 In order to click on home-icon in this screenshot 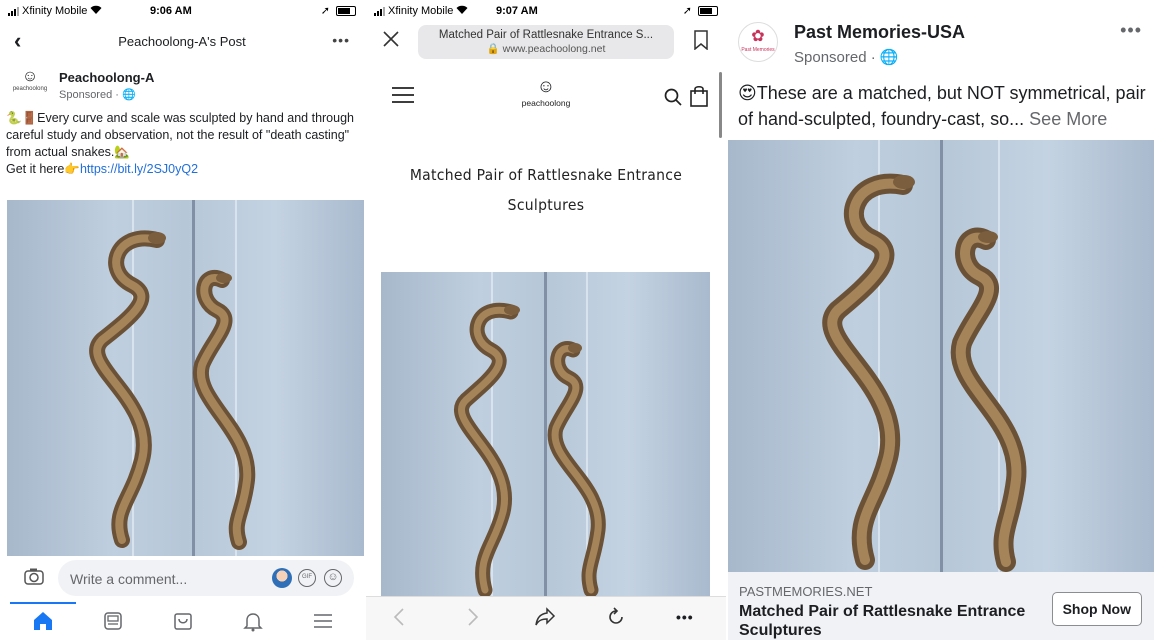, I will do `click(43, 623)`.